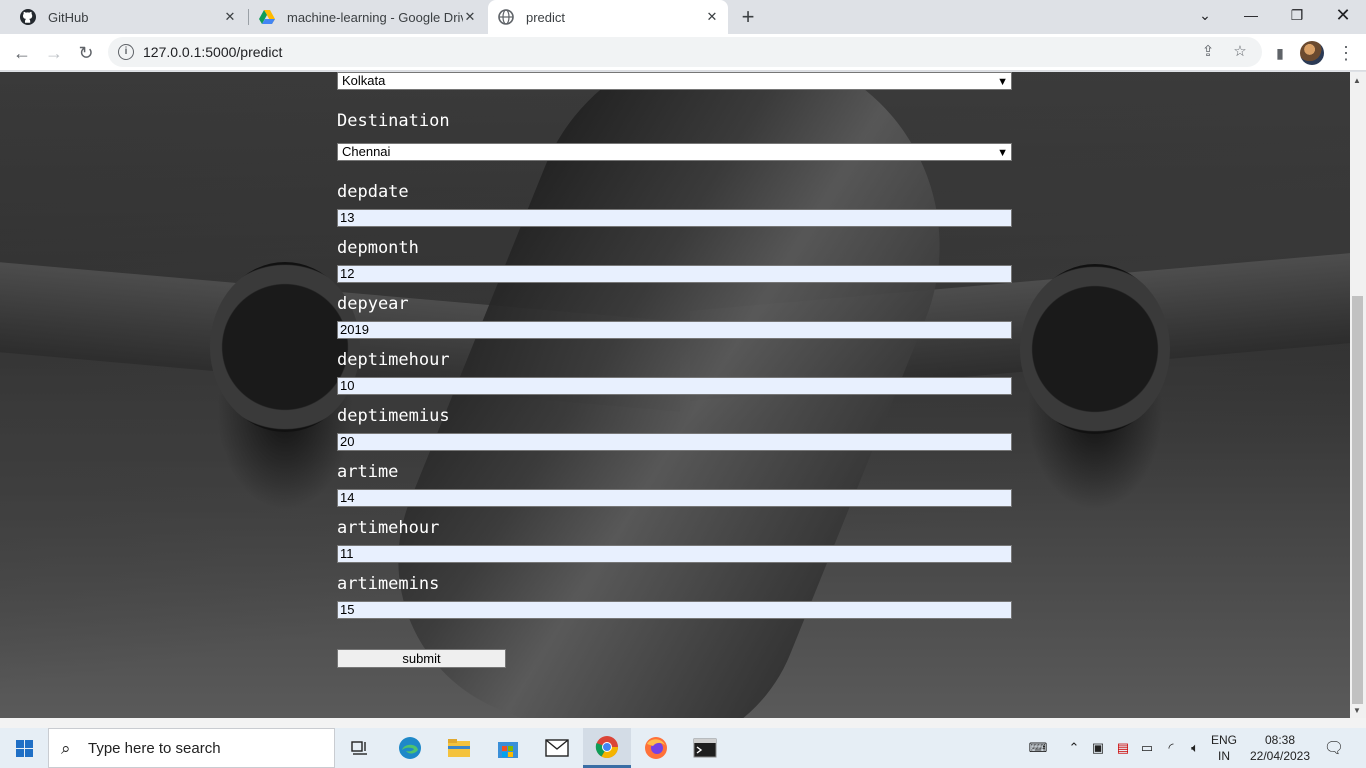 This screenshot has width=1366, height=768. What do you see at coordinates (393, 121) in the screenshot?
I see `destination-label: Destination` at bounding box center [393, 121].